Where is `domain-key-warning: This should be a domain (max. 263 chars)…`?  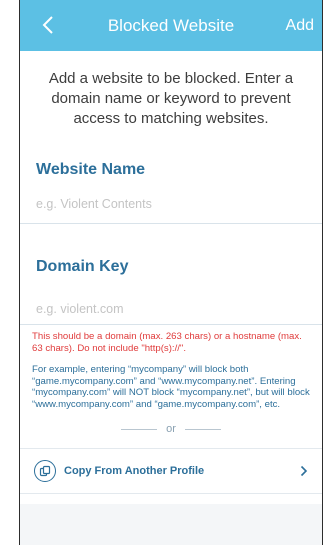
domain-key-warning: This should be a domain (max. 263 chars)… is located at coordinates (167, 342).